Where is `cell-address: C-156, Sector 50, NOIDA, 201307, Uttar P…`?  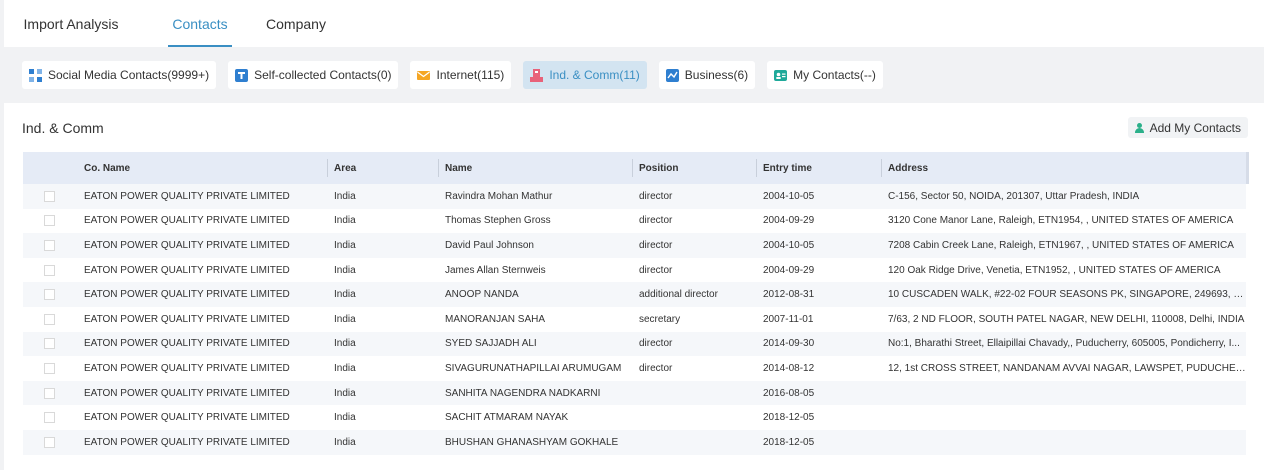 cell-address: C-156, Sector 50, NOIDA, 201307, Uttar P… is located at coordinates (1014, 196).